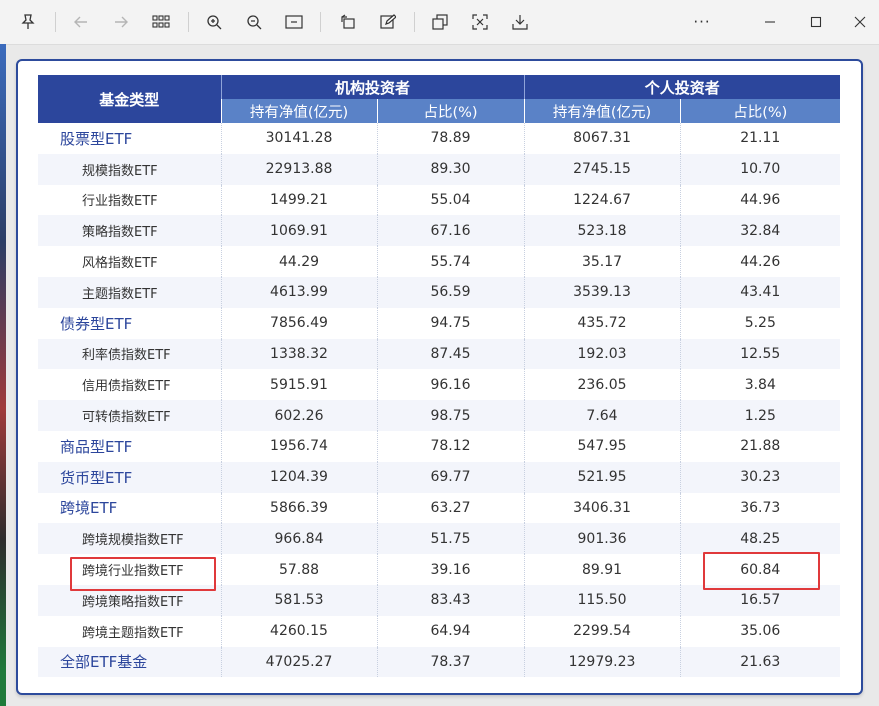 The height and width of the screenshot is (706, 879). I want to click on inst-pct-cell: 64.94, so click(450, 631).